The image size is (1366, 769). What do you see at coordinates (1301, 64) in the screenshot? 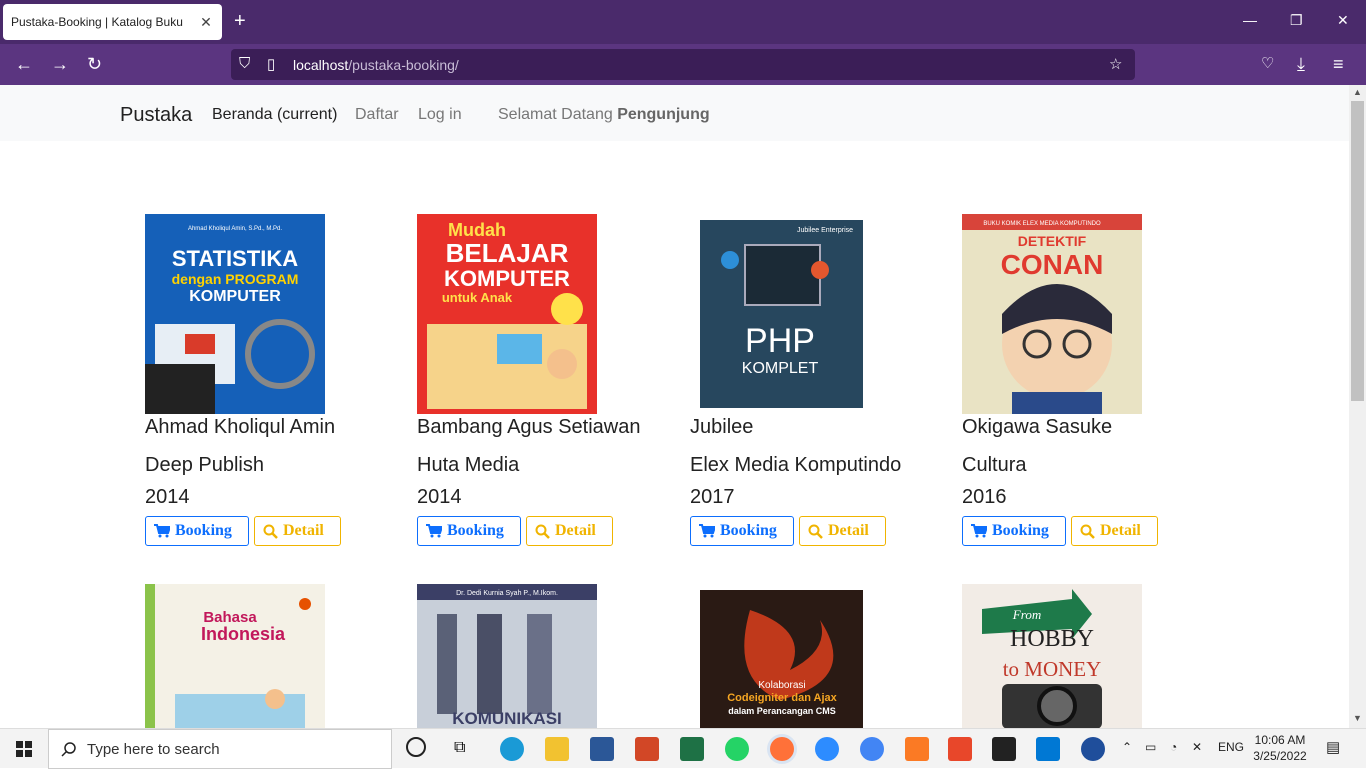
I see `download-icon: ⤓` at bounding box center [1301, 64].